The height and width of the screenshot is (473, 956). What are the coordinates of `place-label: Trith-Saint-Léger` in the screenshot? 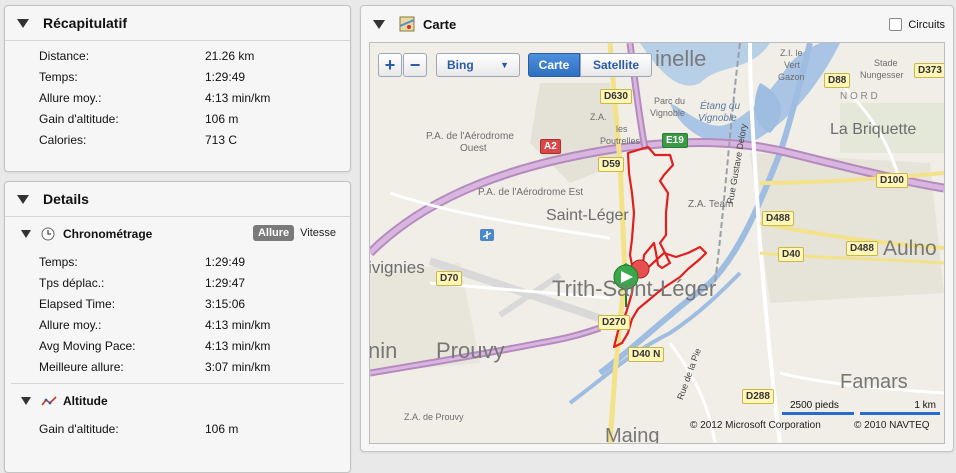 It's located at (634, 288).